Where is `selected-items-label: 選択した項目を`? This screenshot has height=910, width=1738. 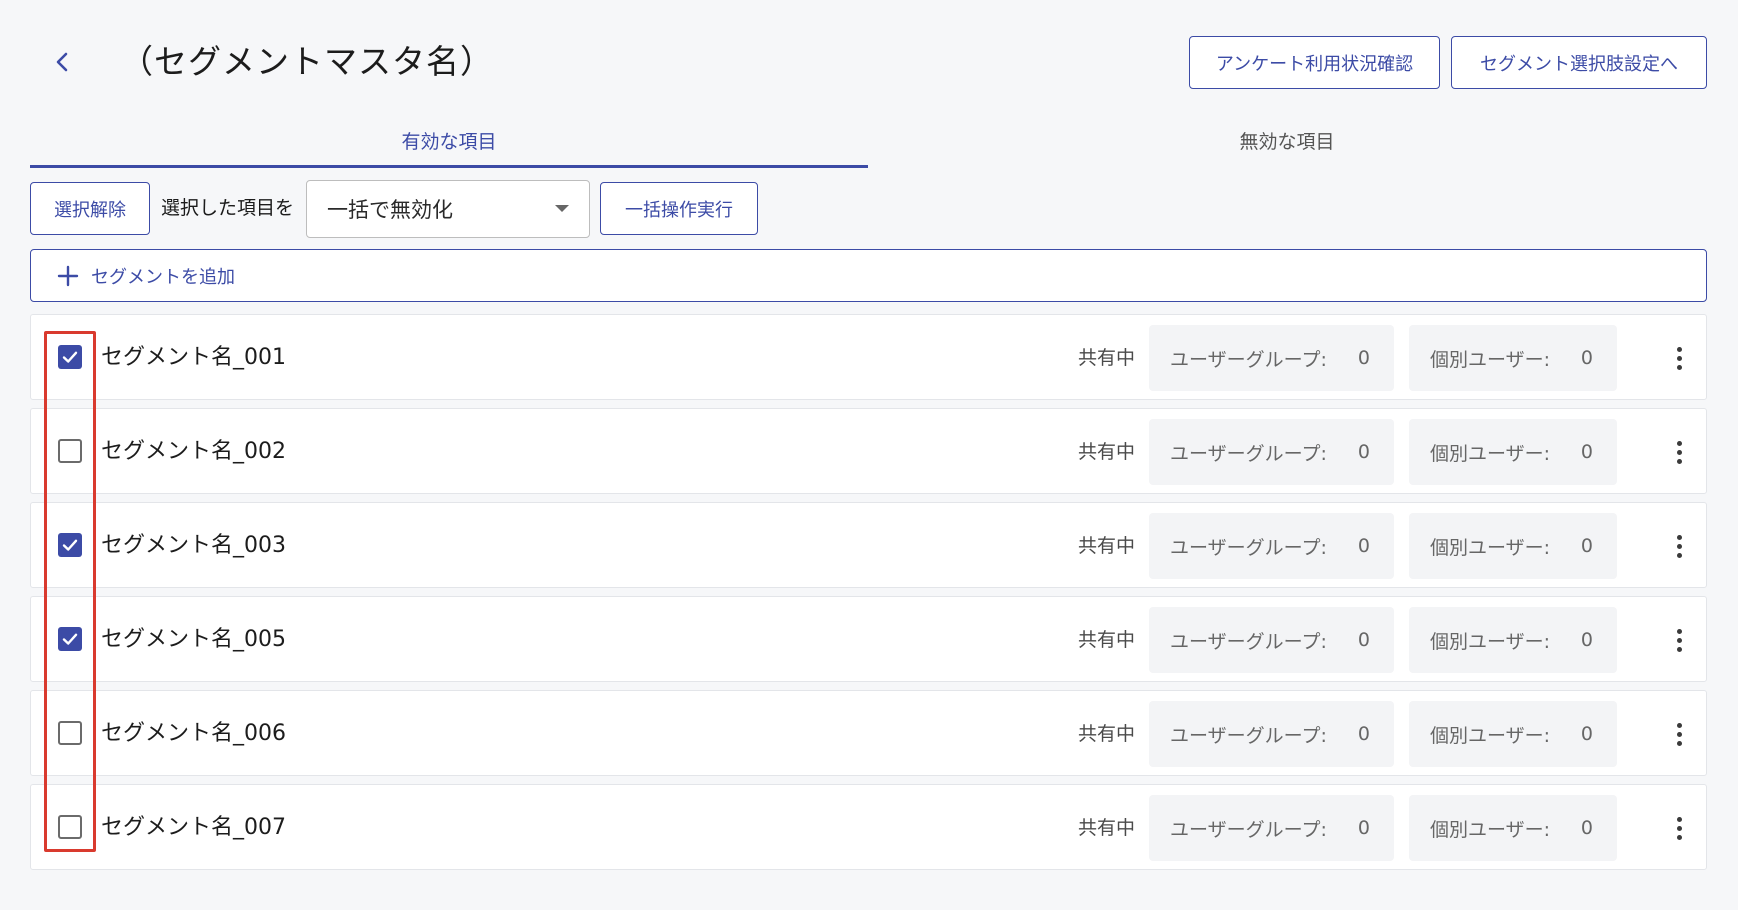 selected-items-label: 選択した項目を is located at coordinates (228, 208).